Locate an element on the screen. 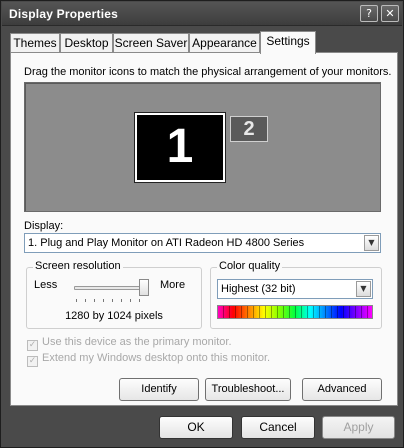  close-icon: ✕ is located at coordinates (390, 13).